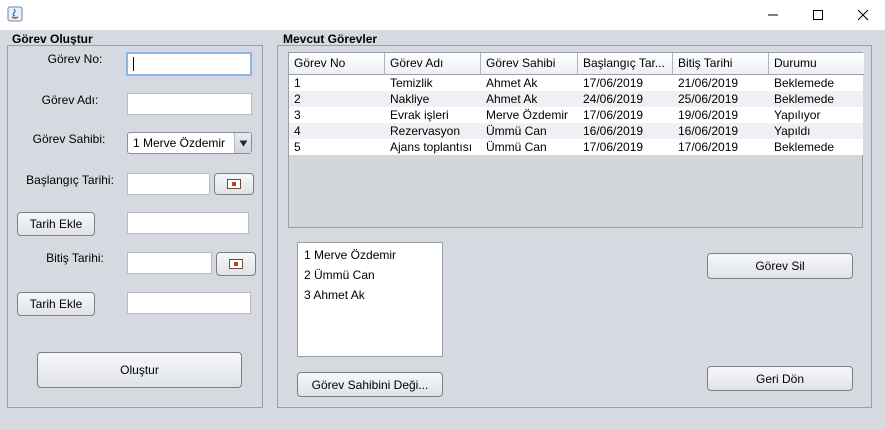 This screenshot has height=430, width=885. What do you see at coordinates (70, 180) in the screenshot?
I see `start-date-label: Başlangıç Tarihi:` at bounding box center [70, 180].